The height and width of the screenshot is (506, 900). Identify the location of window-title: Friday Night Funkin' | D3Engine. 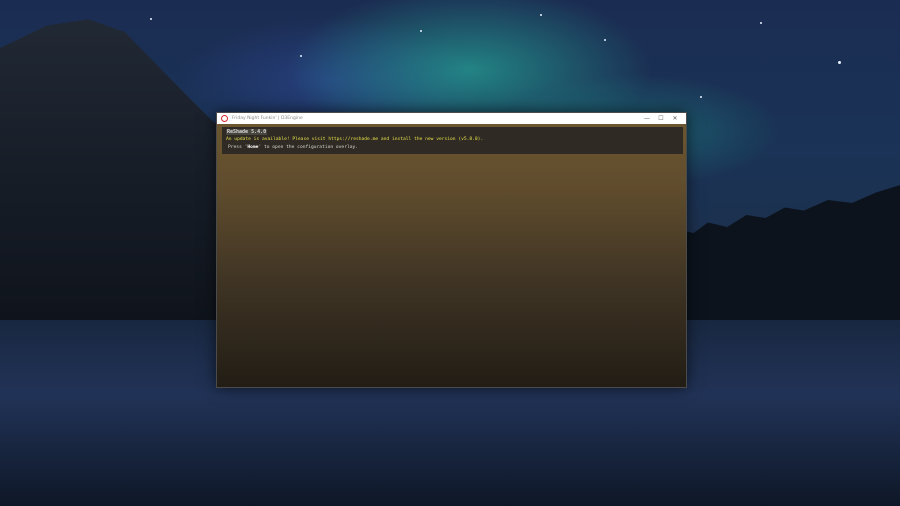
(267, 118).